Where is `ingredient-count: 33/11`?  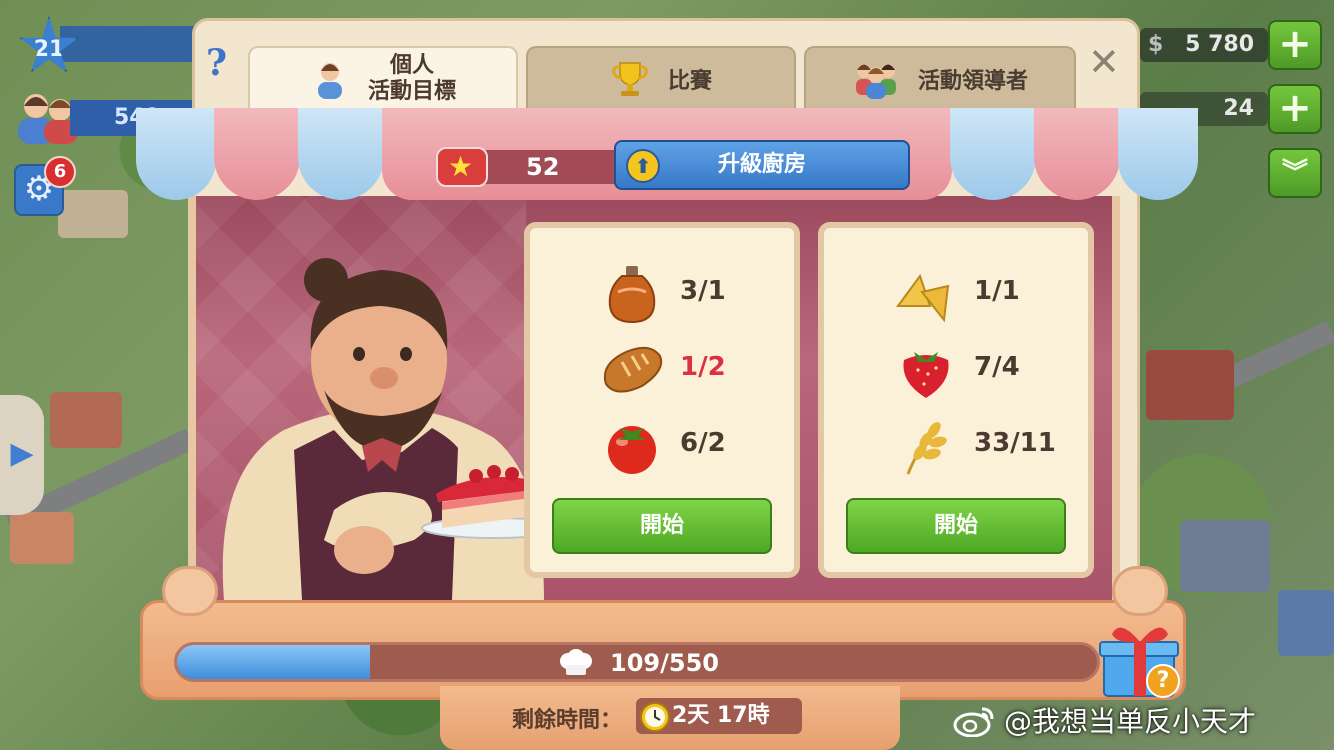
ingredient-count: 33/11 is located at coordinates (1015, 443).